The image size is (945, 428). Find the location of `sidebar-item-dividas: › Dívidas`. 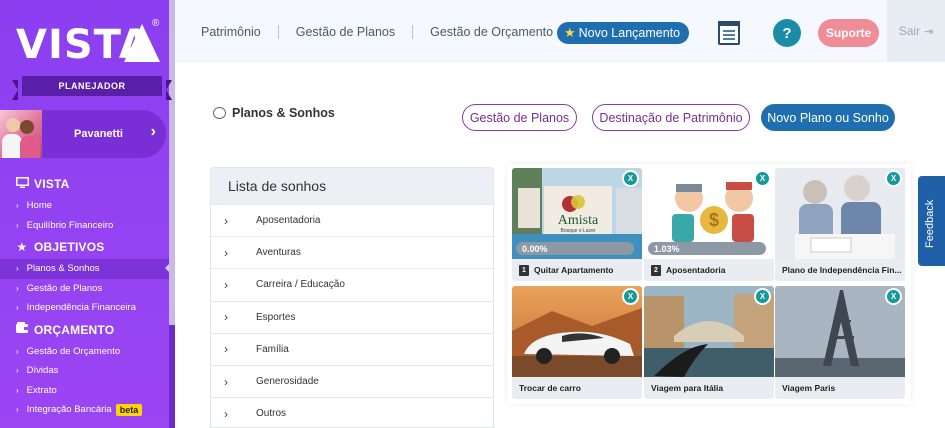

sidebar-item-dividas: › Dívidas is located at coordinates (84, 371).